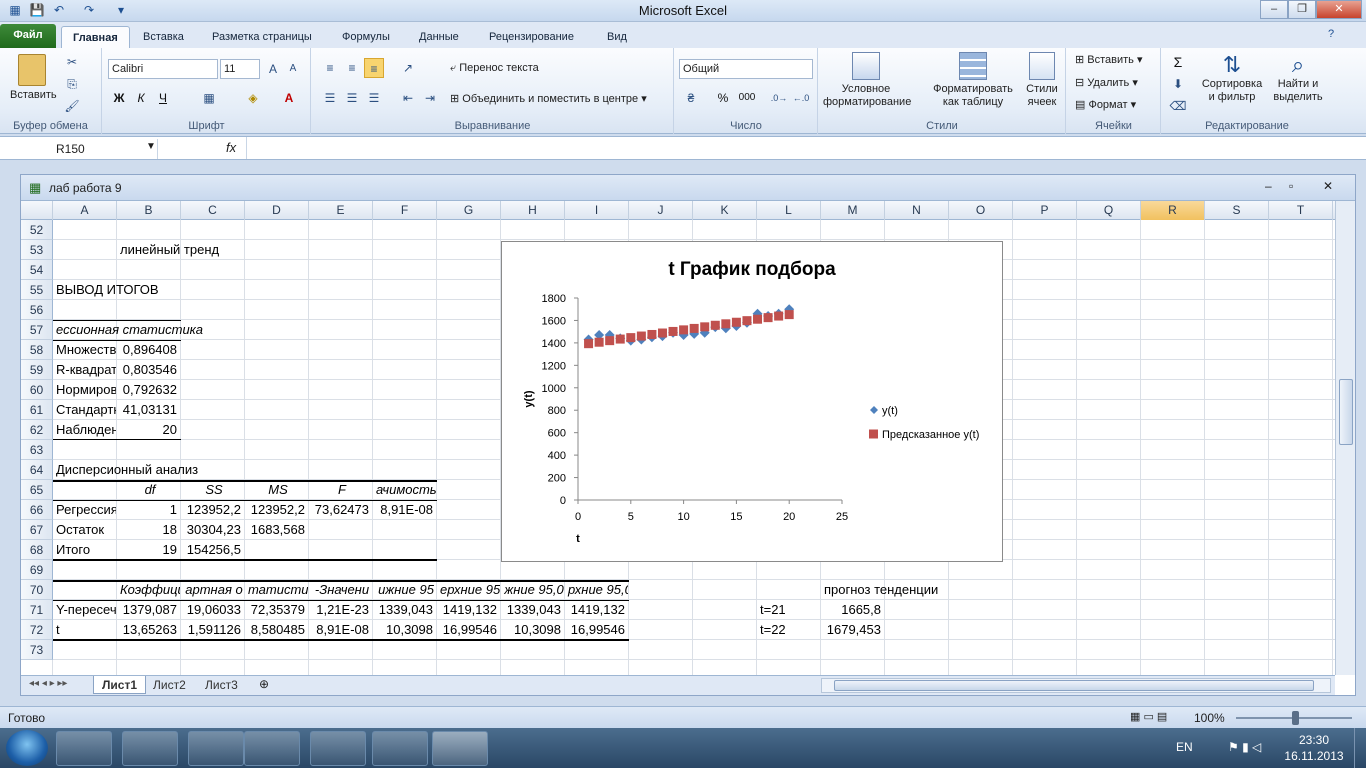 The width and height of the screenshot is (1366, 768). Describe the element at coordinates (1042, 80) in the screenshot. I see `cell-styles-button: Стили ячеек` at that location.